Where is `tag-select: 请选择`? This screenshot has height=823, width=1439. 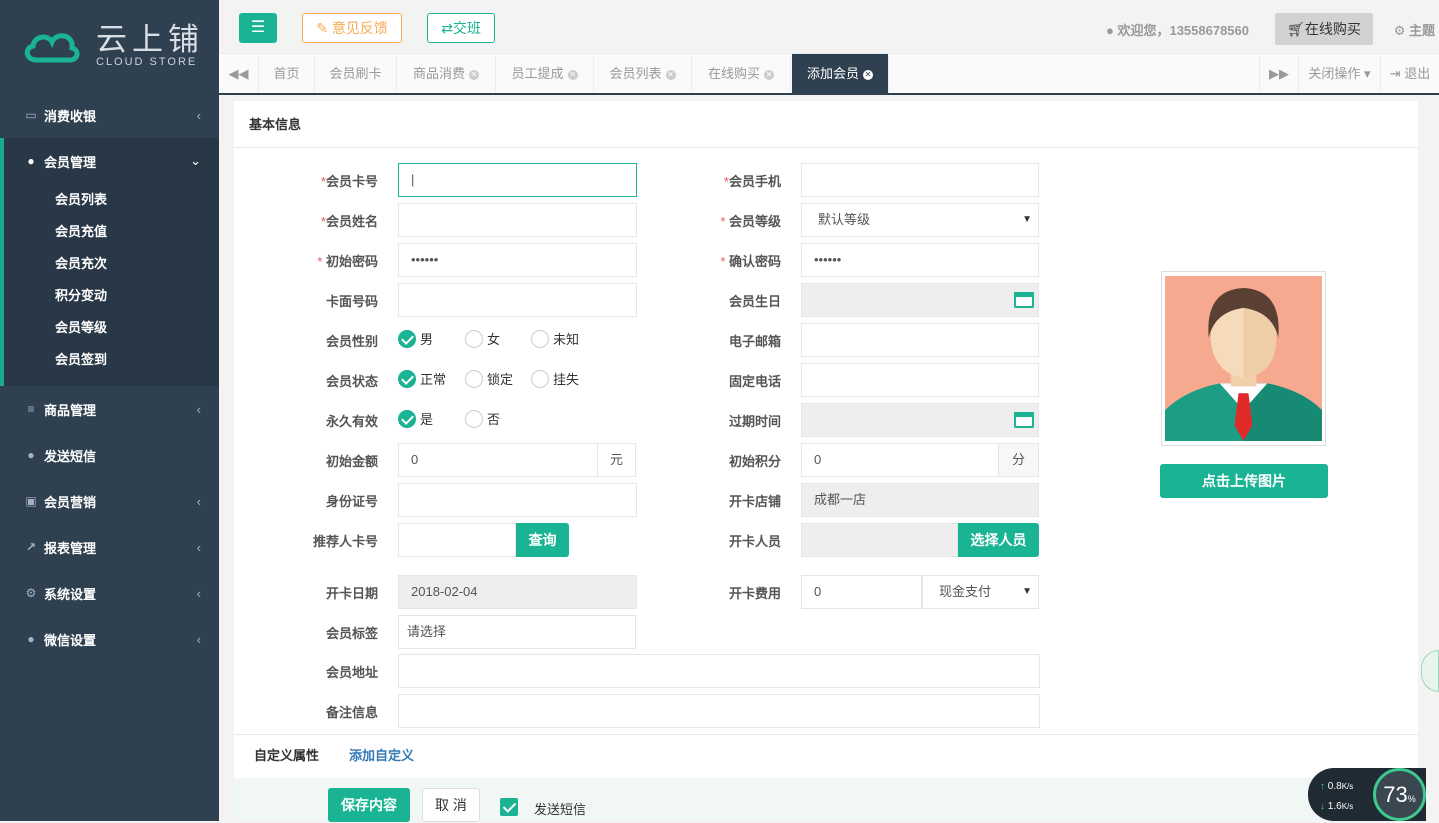 tag-select: 请选择 is located at coordinates (517, 632).